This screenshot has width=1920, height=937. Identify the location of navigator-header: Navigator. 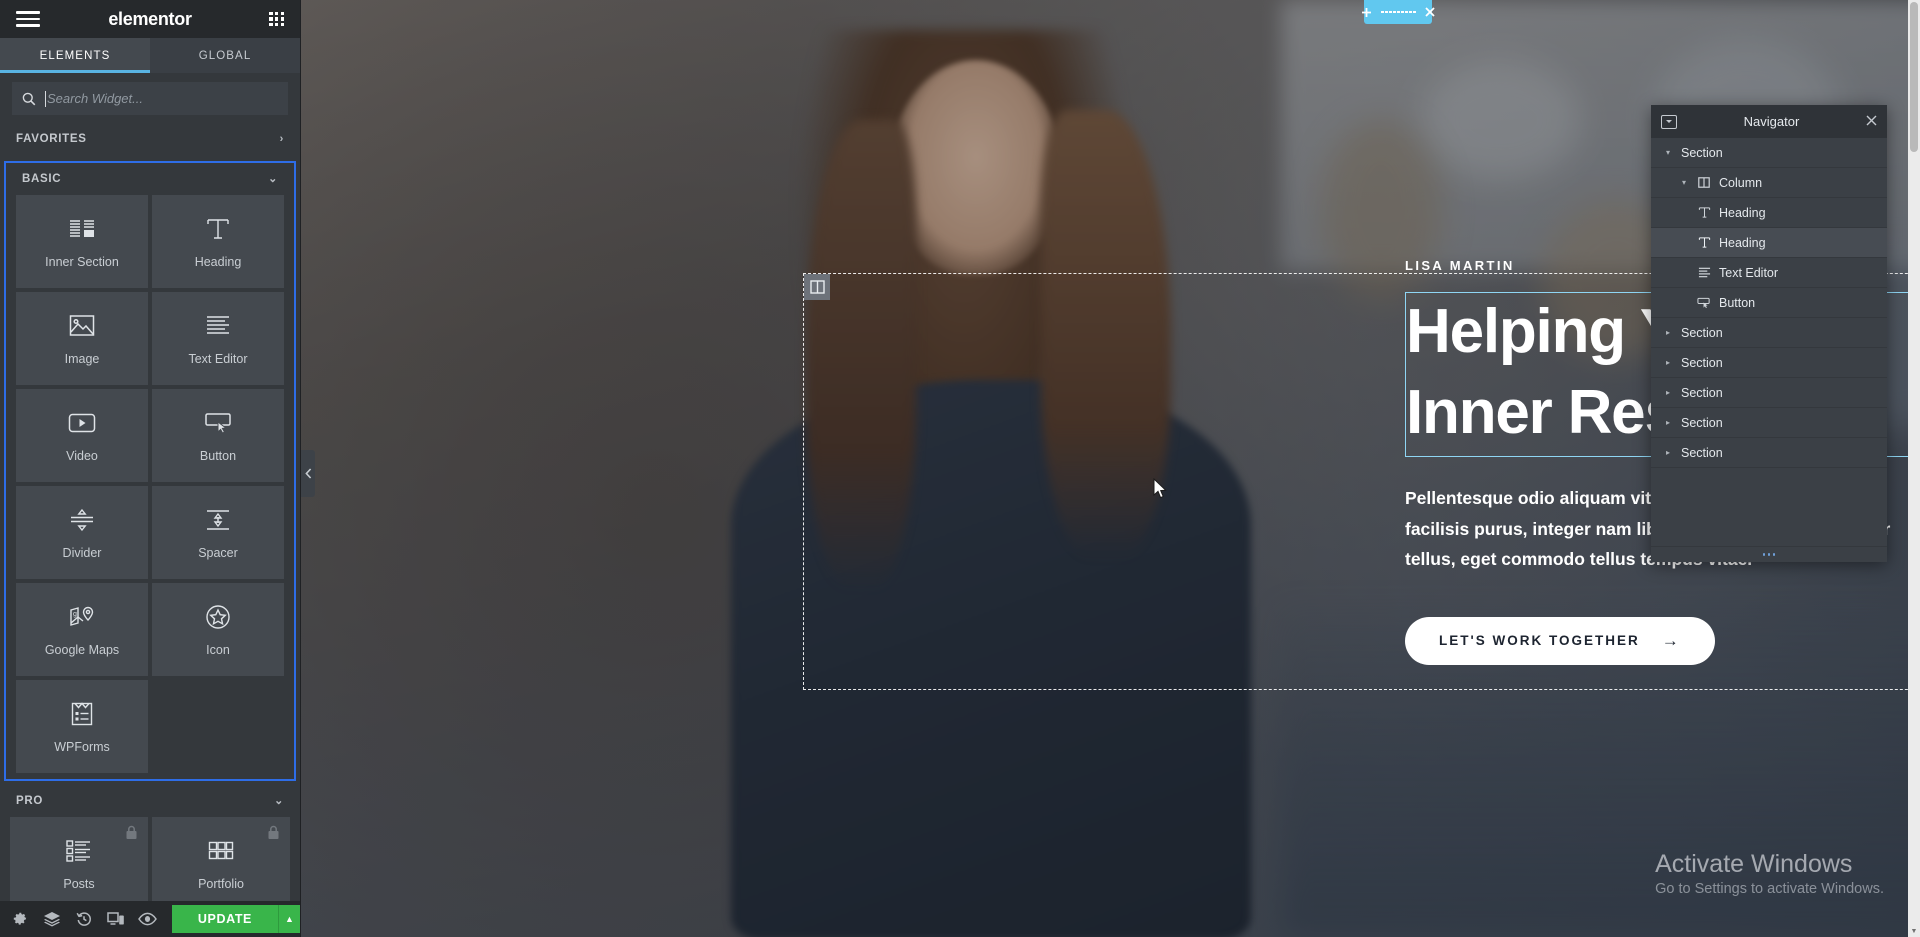
(1769, 121).